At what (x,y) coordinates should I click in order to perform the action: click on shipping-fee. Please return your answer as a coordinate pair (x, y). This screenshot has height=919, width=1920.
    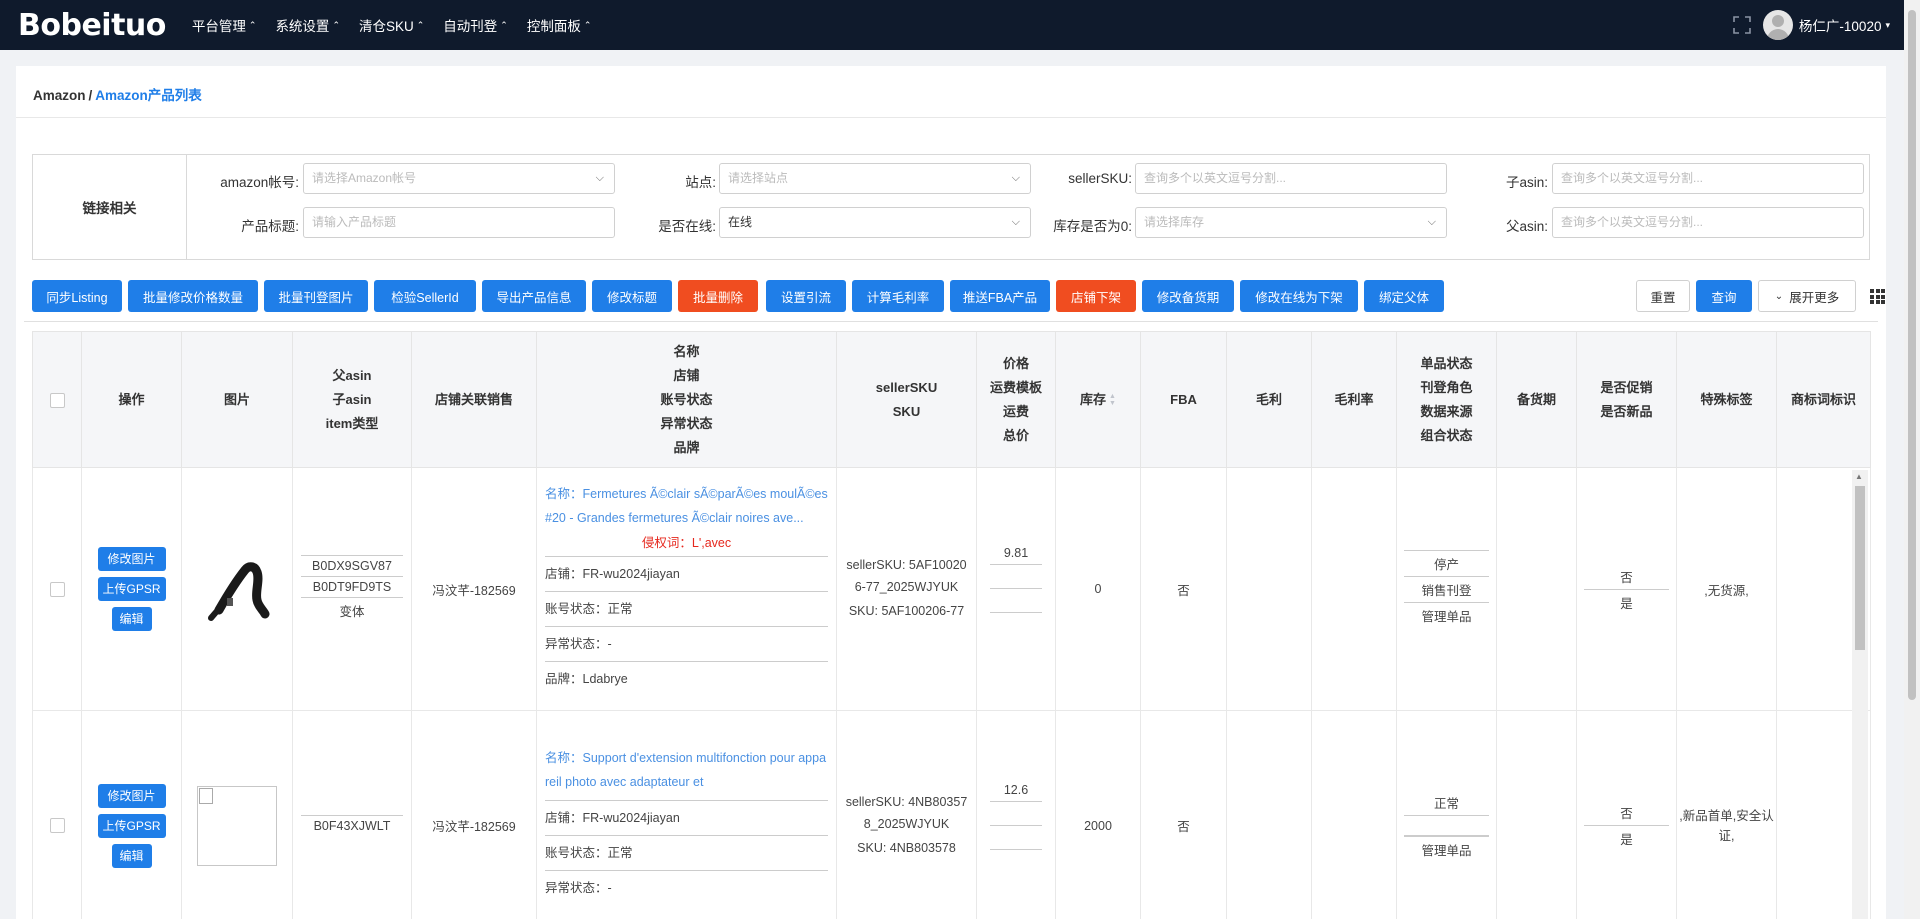
    Looking at the image, I should click on (1016, 838).